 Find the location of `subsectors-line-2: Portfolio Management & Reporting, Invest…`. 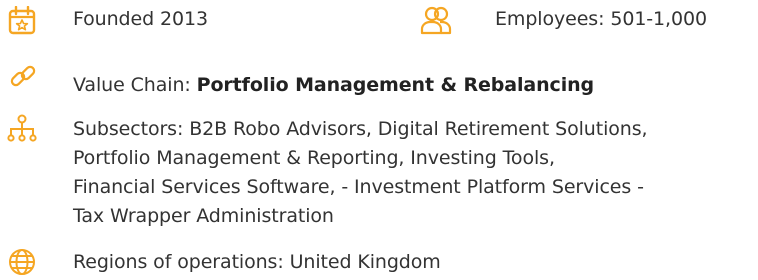

subsectors-line-2: Portfolio Management & Reporting, Invest… is located at coordinates (314, 158).